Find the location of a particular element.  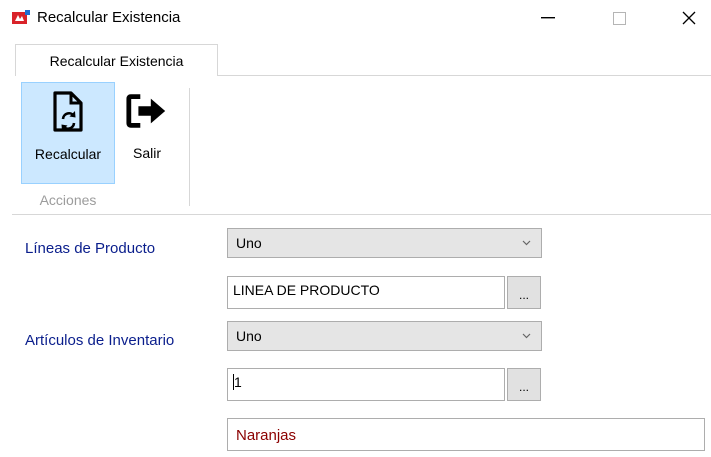

group-label-acciones: Acciones is located at coordinates (68, 200).